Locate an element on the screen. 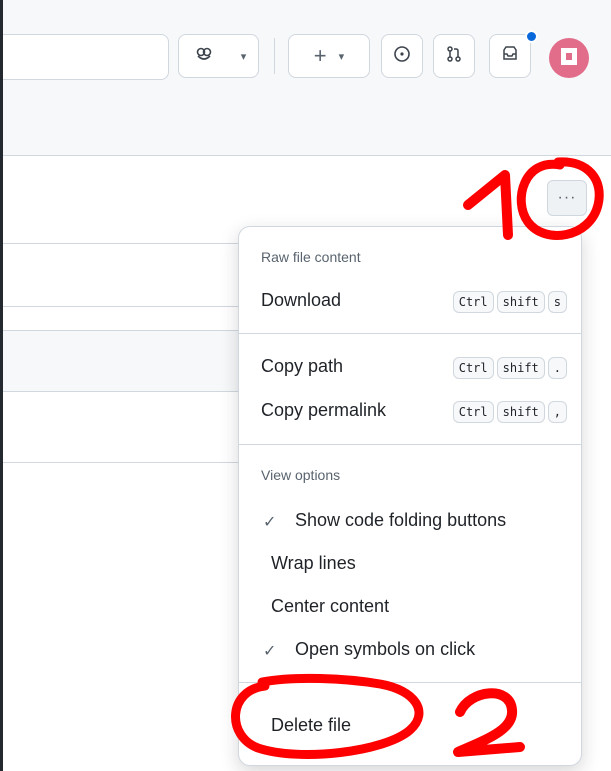 The image size is (611, 771). menu-section-view: View options is located at coordinates (301, 475).